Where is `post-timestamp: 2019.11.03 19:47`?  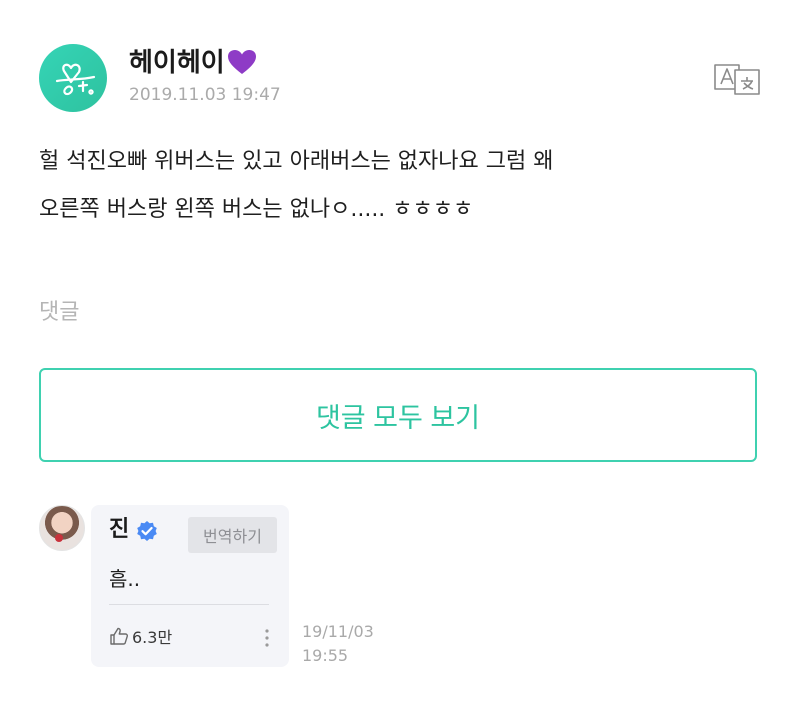 post-timestamp: 2019.11.03 19:47 is located at coordinates (205, 95).